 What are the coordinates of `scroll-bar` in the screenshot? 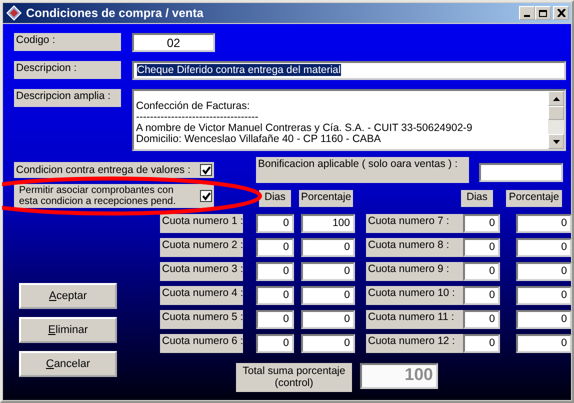 It's located at (556, 120).